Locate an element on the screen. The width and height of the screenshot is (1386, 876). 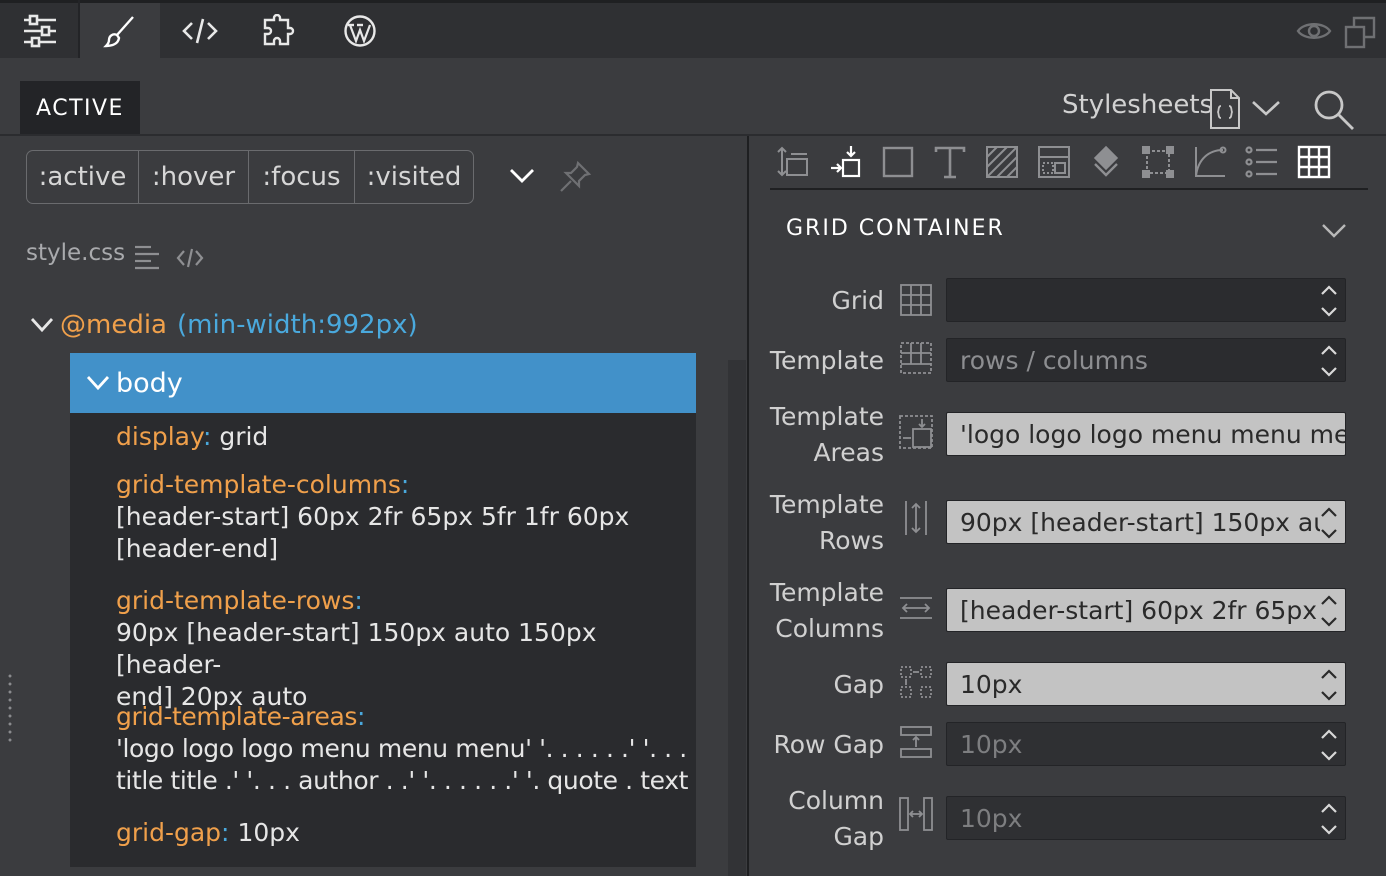
column-gap-label: Column Gap is located at coordinates (836, 818).